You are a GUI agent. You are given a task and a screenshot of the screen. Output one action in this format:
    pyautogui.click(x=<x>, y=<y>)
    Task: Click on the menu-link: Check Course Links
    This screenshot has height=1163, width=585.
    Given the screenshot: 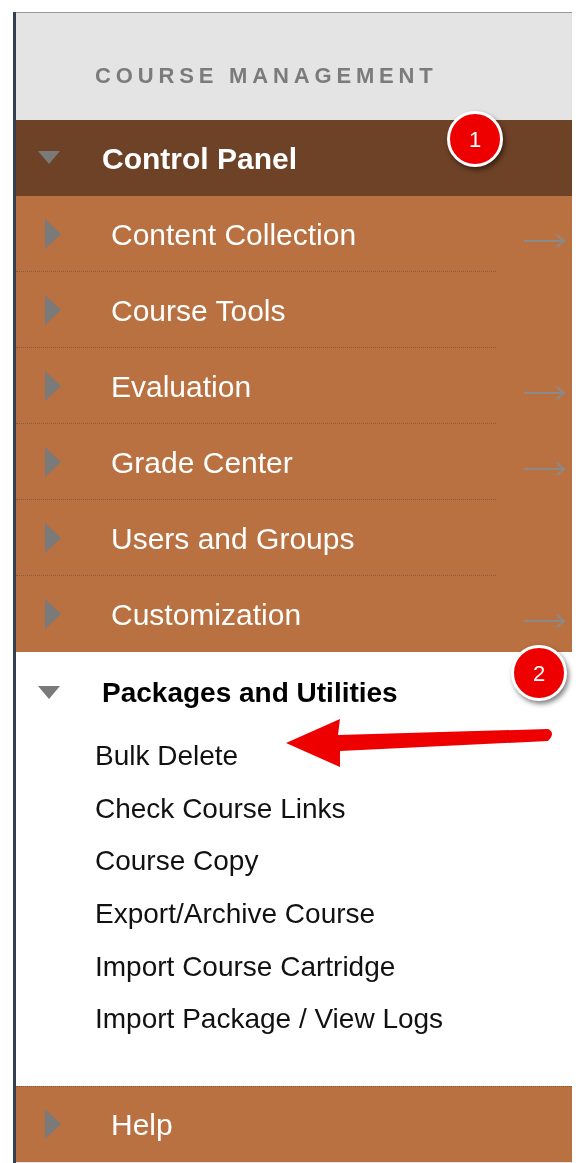 What is the action you would take?
    pyautogui.click(x=333, y=809)
    